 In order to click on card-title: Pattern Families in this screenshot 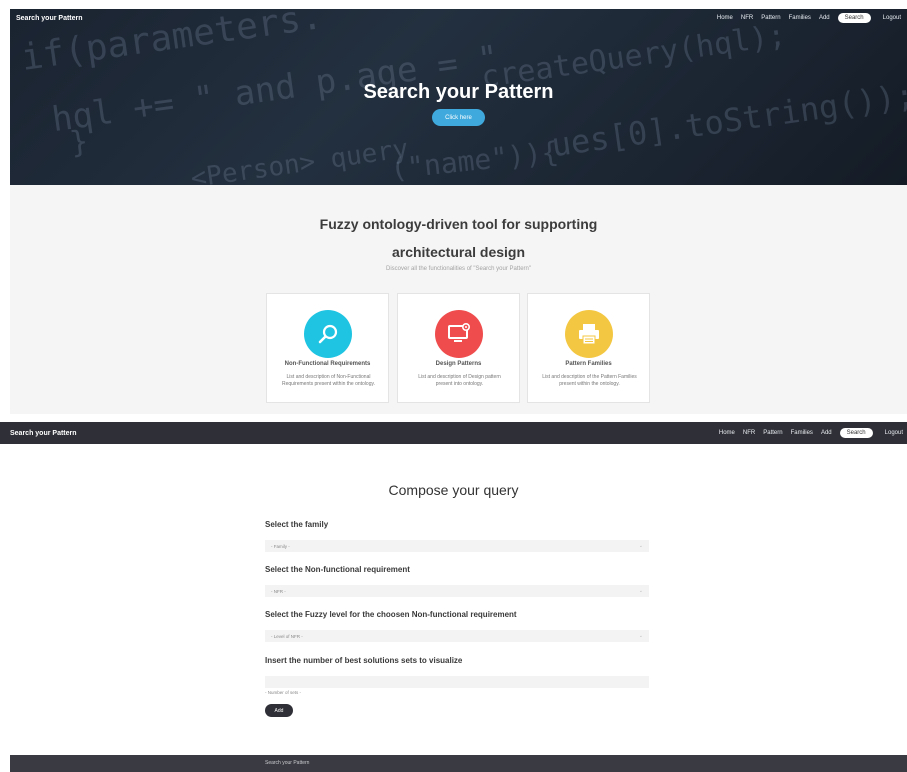, I will do `click(588, 364)`.